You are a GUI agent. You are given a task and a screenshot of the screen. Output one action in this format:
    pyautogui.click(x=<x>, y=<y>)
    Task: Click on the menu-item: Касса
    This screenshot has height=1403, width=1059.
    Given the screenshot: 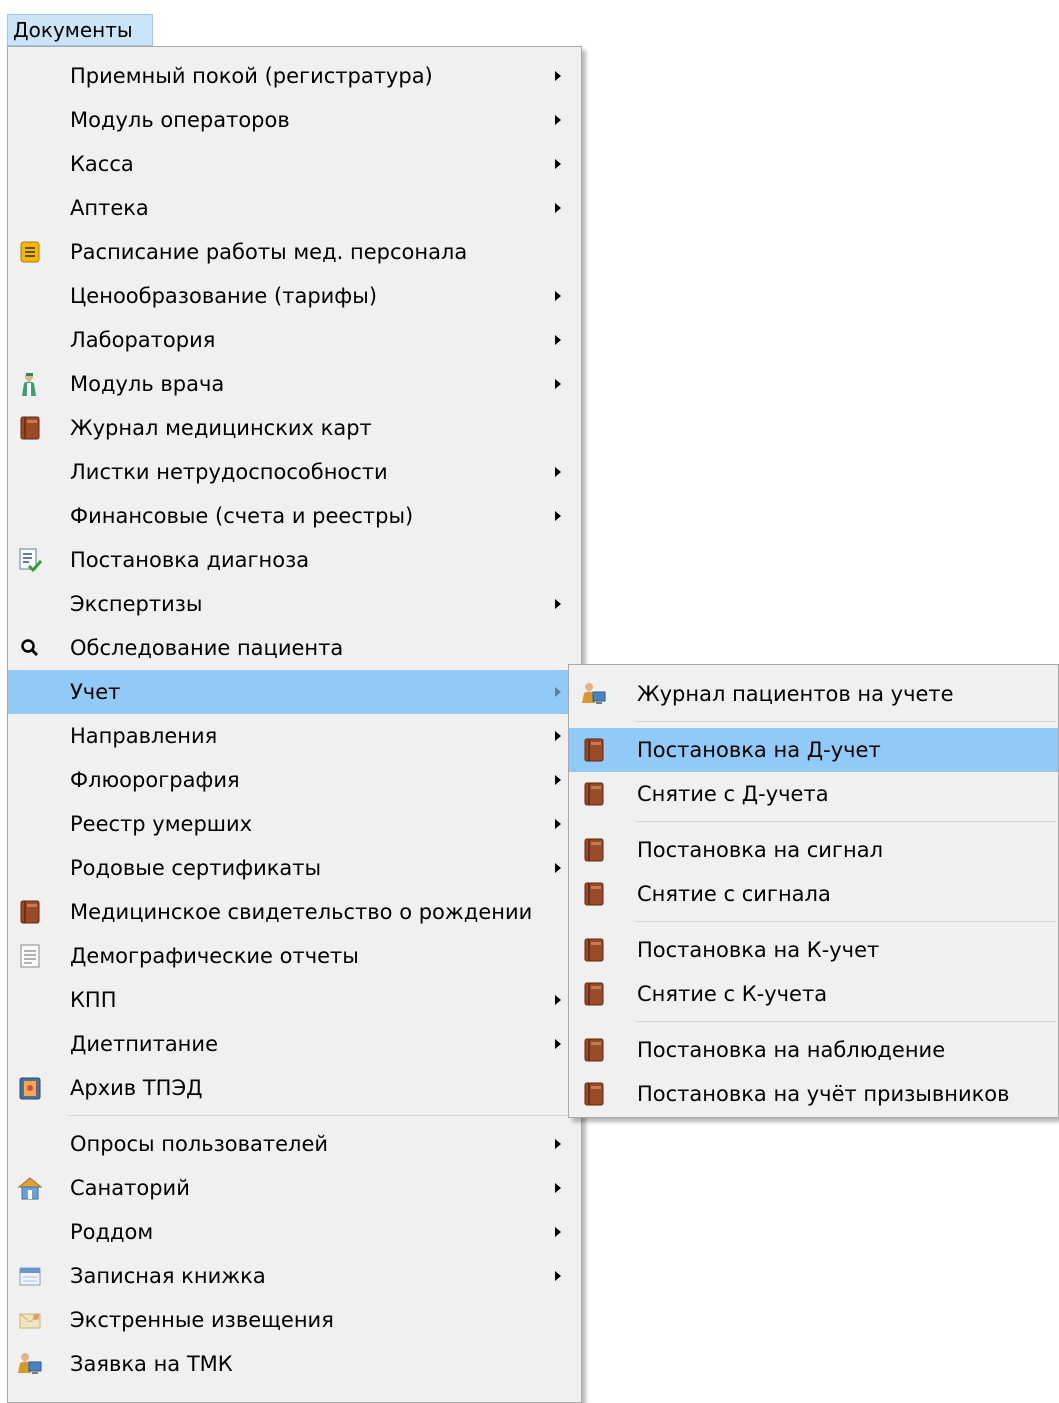 What is the action you would take?
    pyautogui.click(x=294, y=164)
    